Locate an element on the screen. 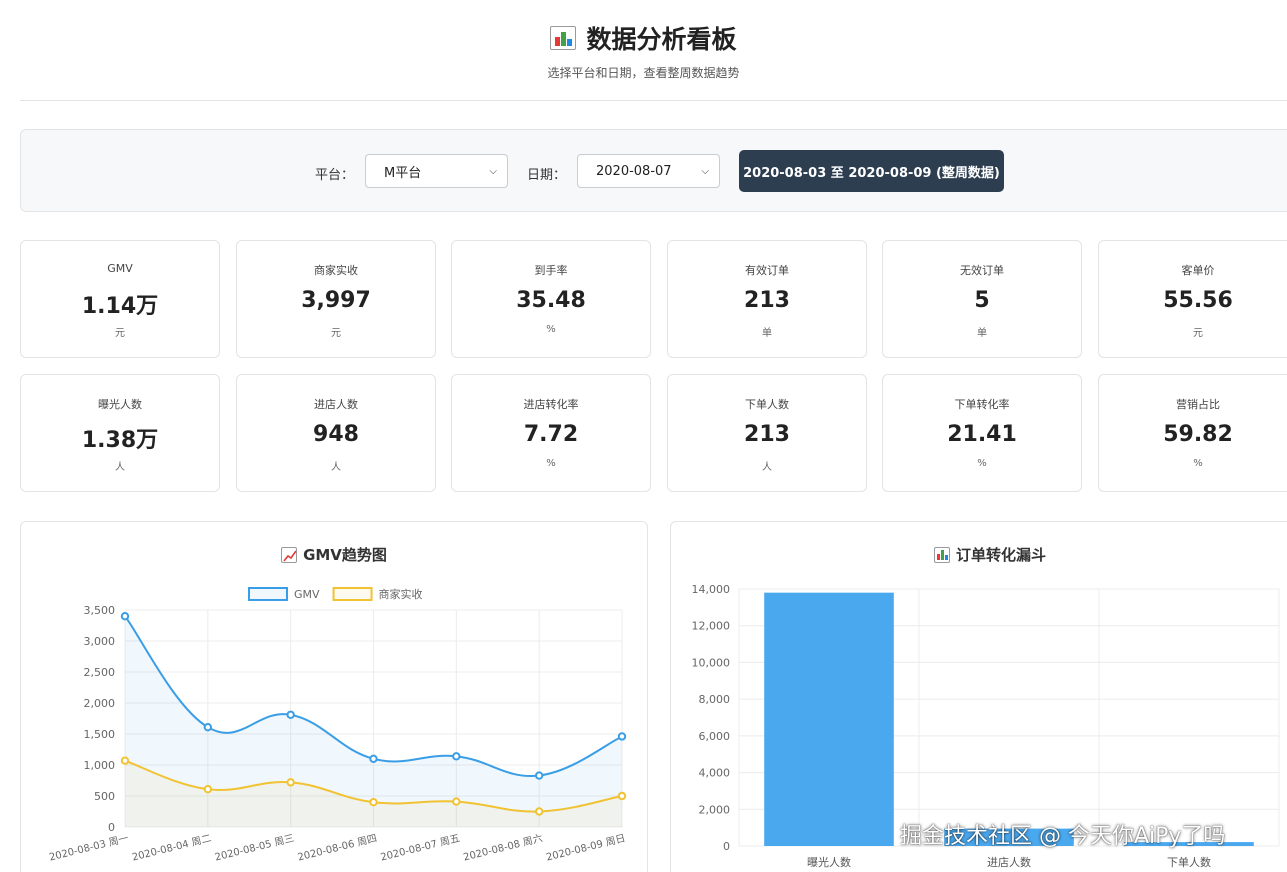  metric-value: 7.72 is located at coordinates (551, 434).